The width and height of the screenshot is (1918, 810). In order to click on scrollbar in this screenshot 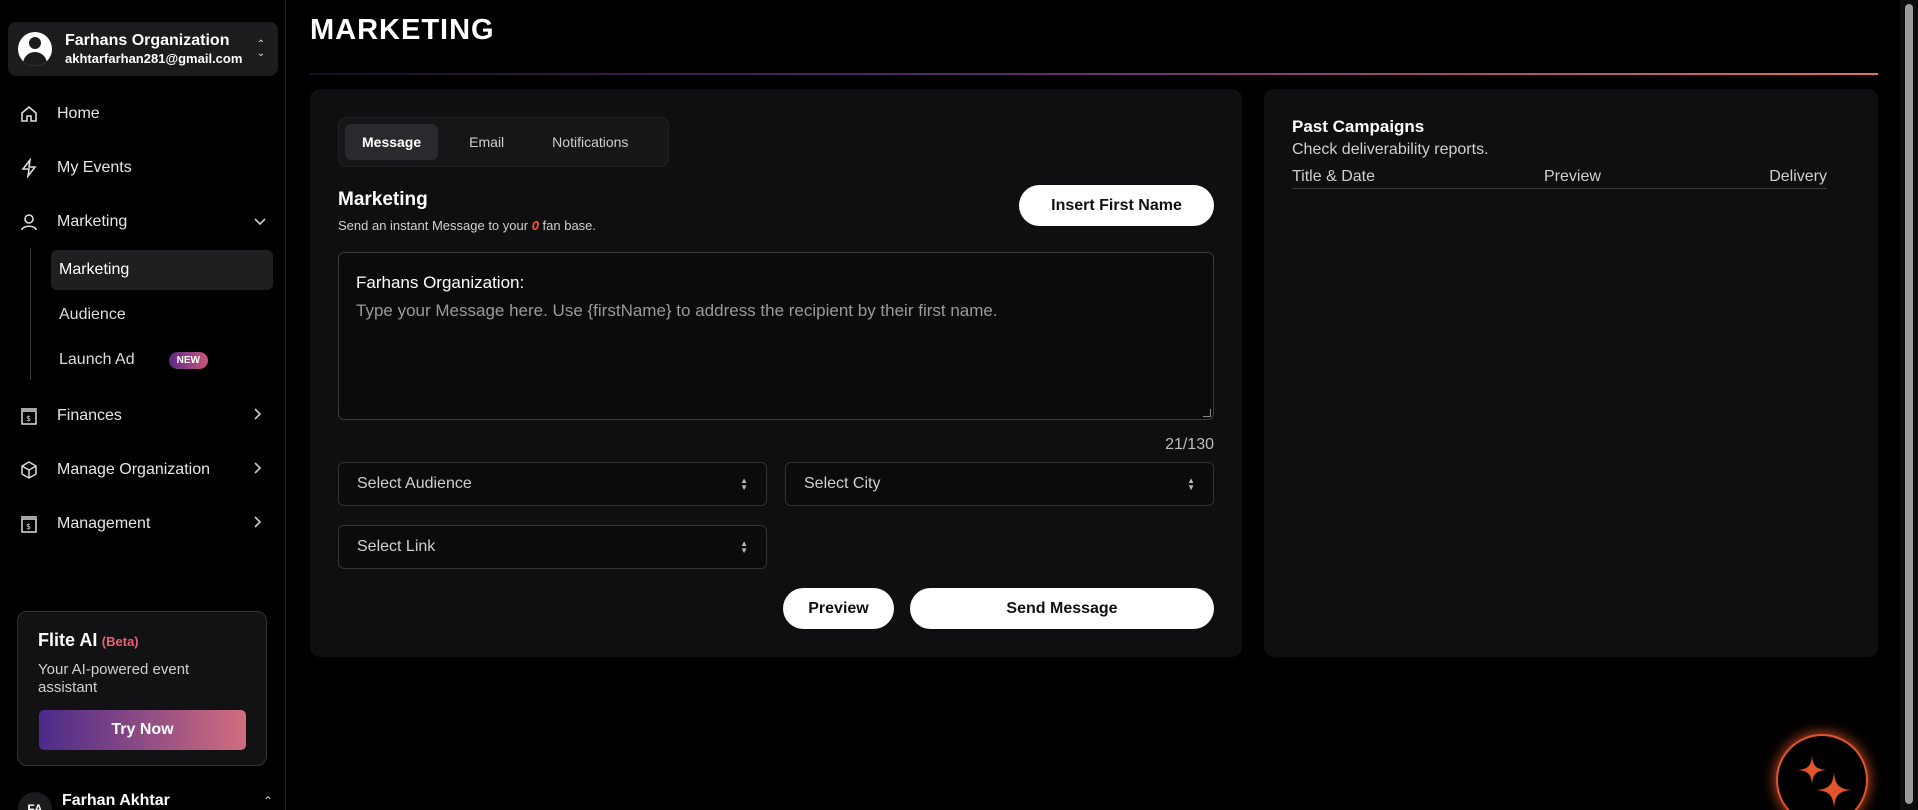, I will do `click(1909, 405)`.